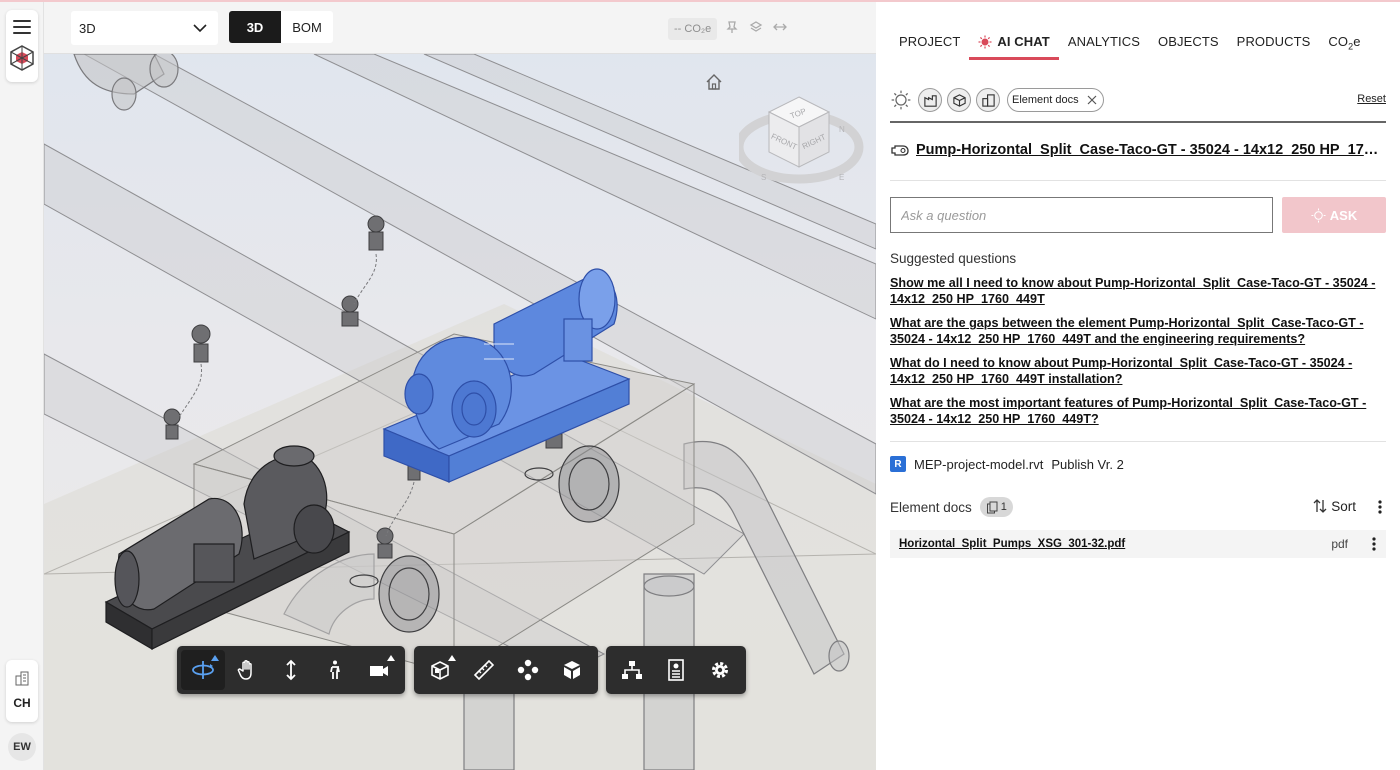 This screenshot has height=770, width=1400. I want to click on tab-analytics: ANALYTICS, so click(1104, 42).